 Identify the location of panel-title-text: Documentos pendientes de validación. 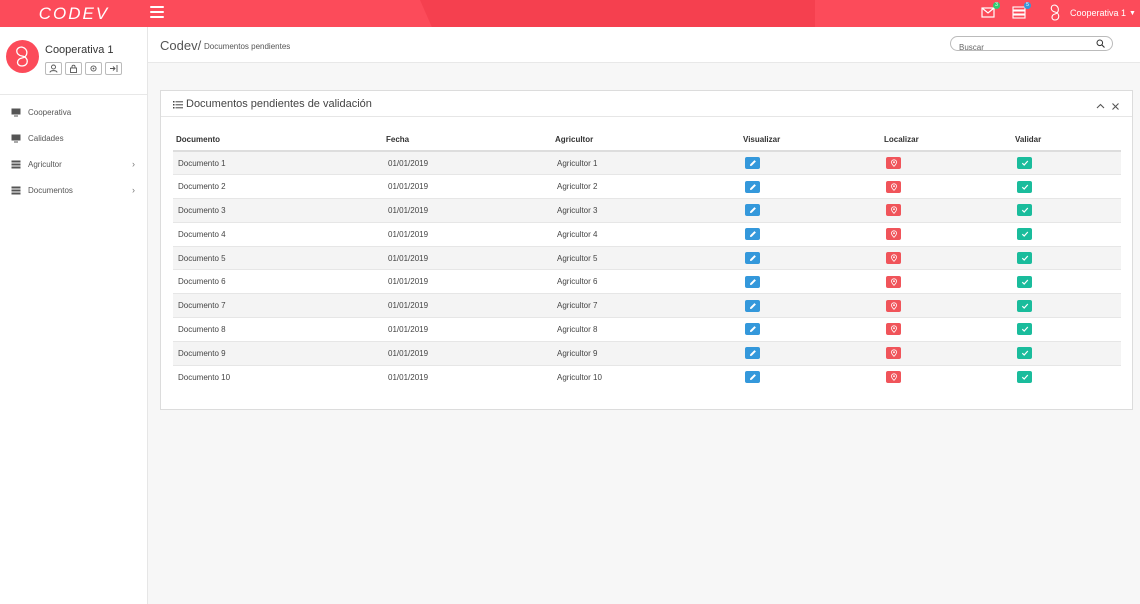
(279, 104).